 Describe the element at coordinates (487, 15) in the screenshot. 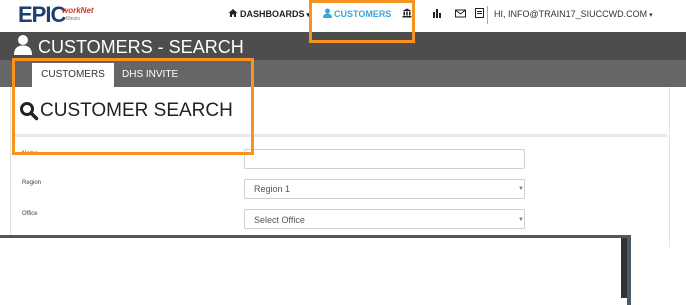

I see `nav-divider` at that location.